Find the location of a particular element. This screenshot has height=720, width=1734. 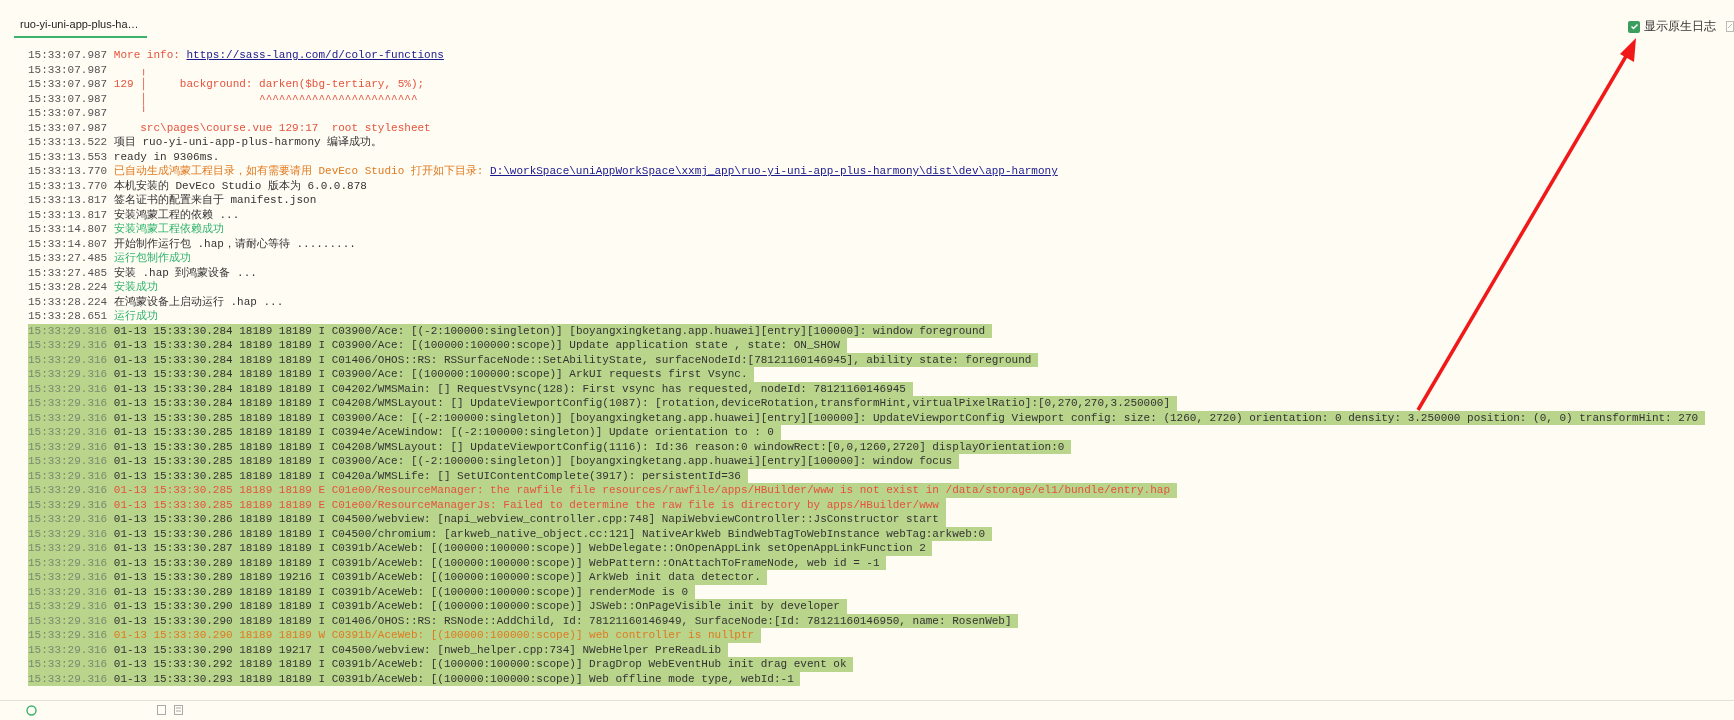

log-time: 15:33:13.522 is located at coordinates (68, 142).